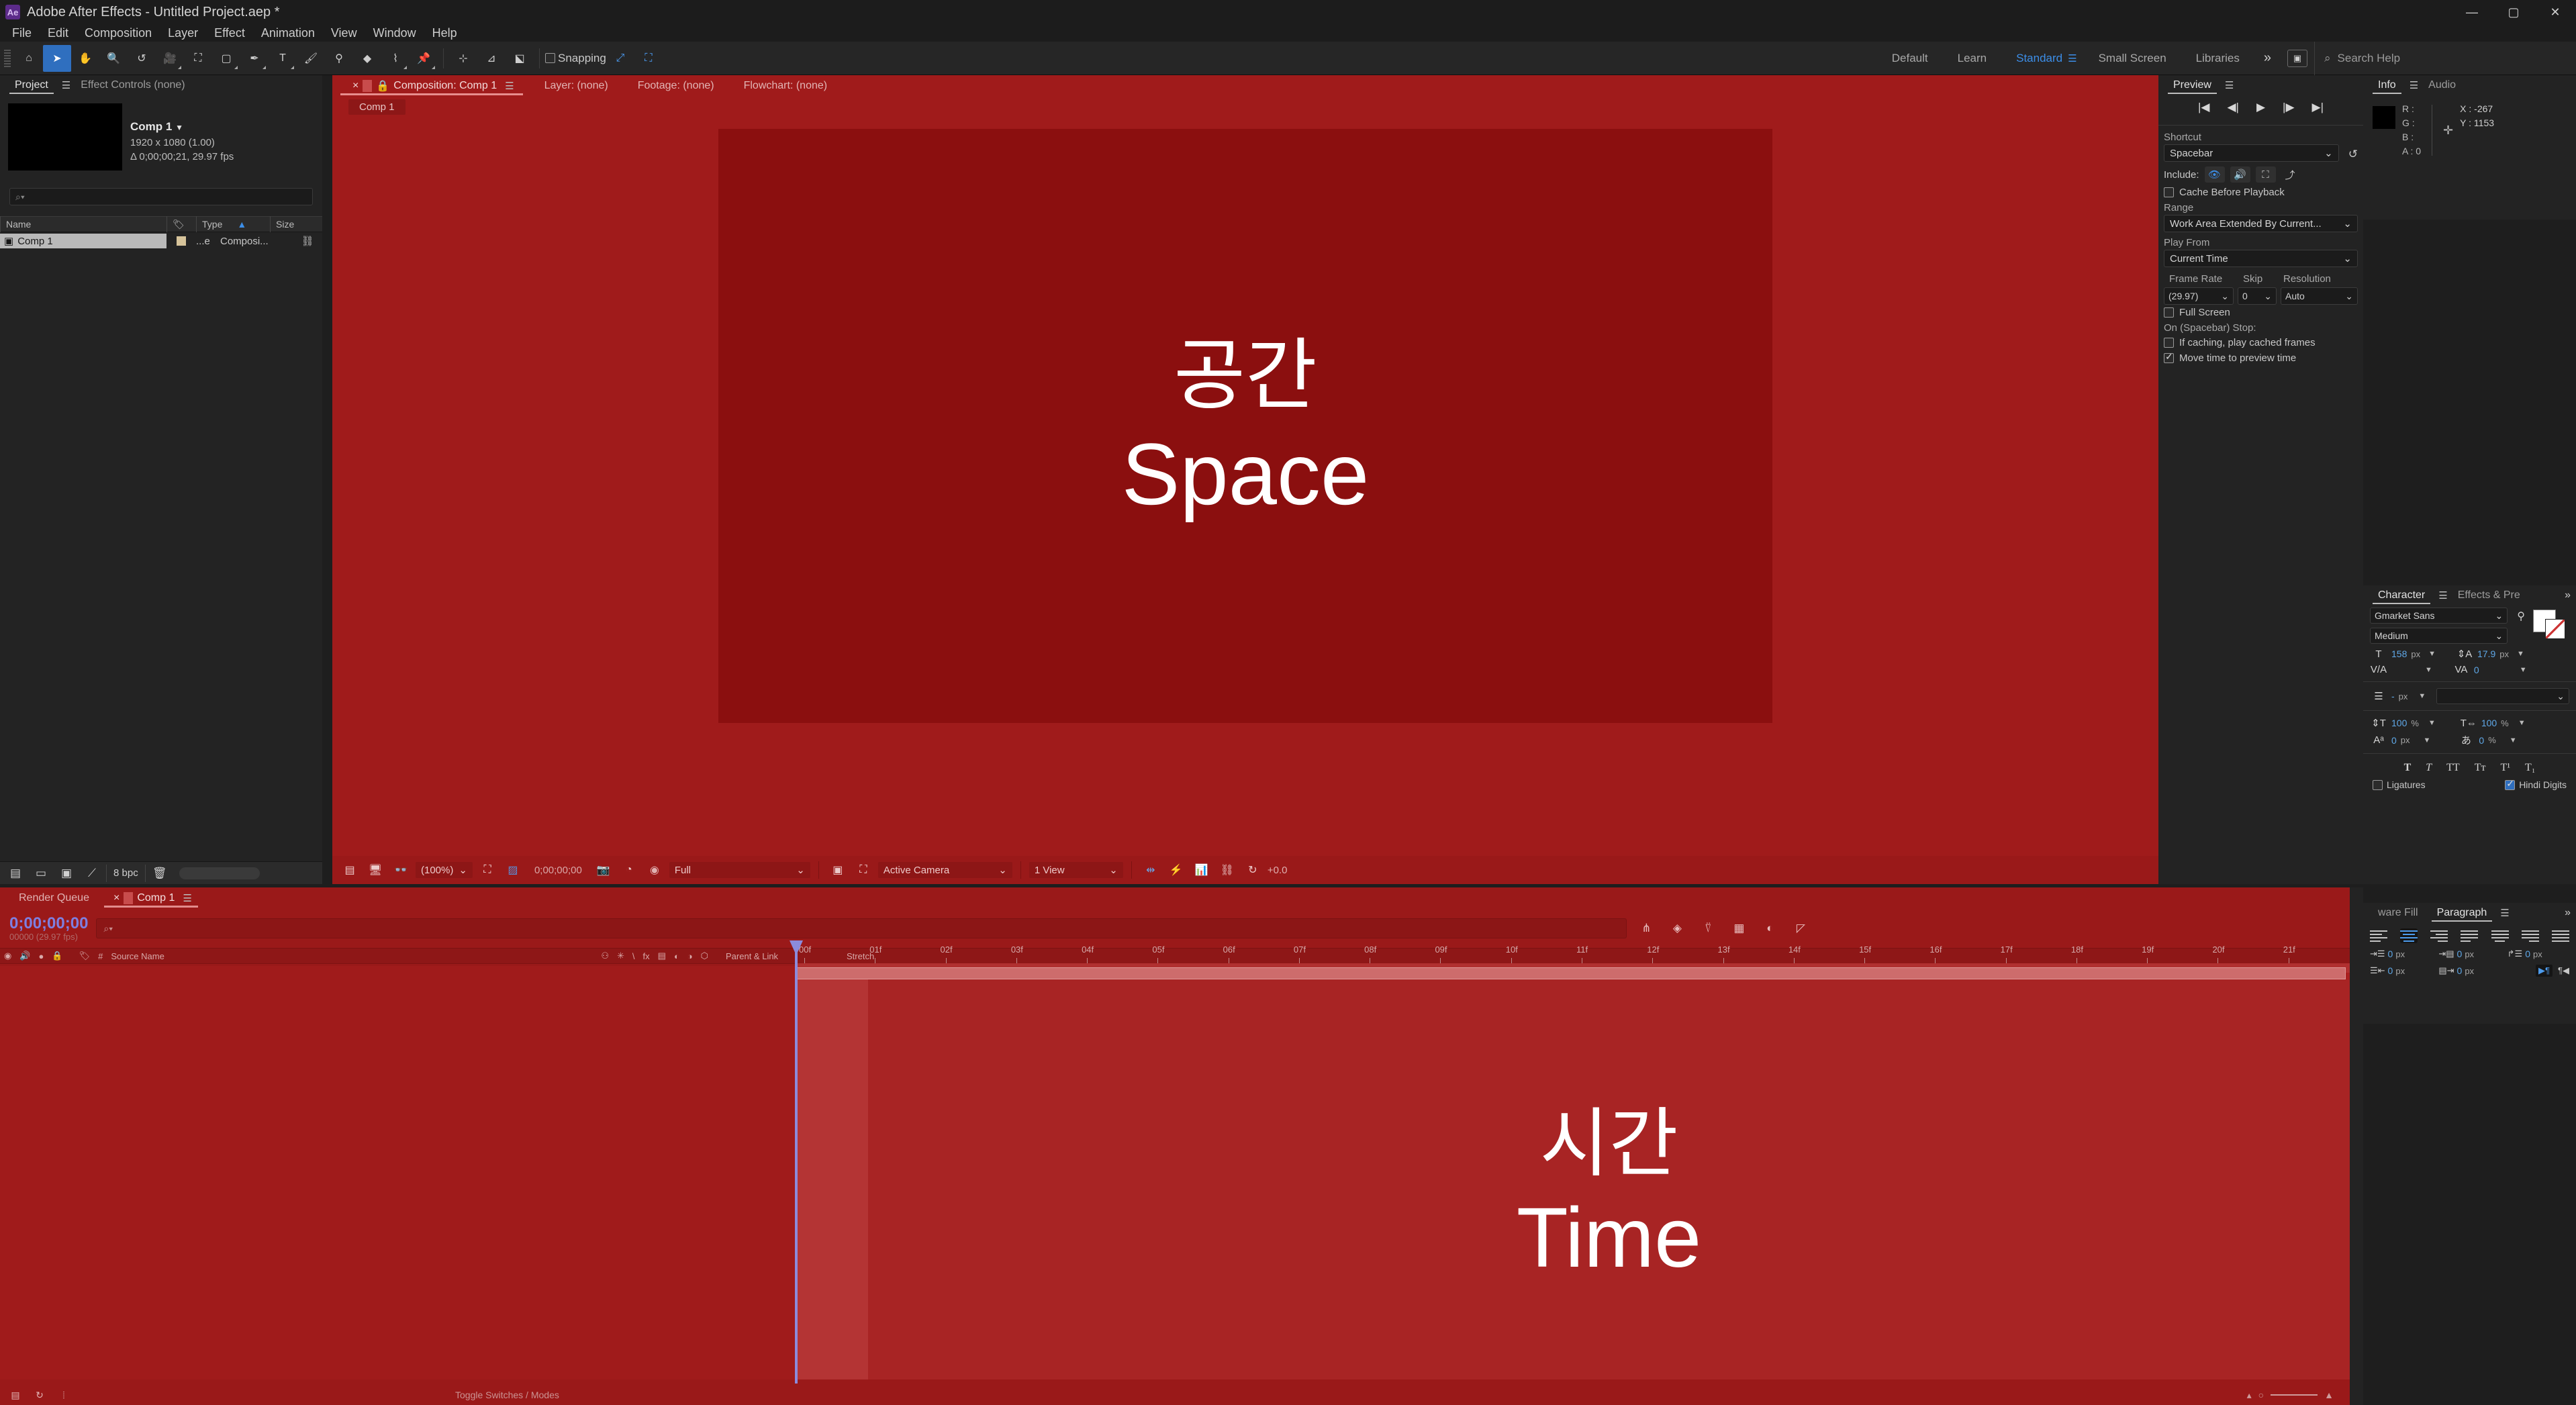 The image size is (2576, 1405). What do you see at coordinates (182, 128) in the screenshot?
I see `project-item-name: Comp 1 ▼` at bounding box center [182, 128].